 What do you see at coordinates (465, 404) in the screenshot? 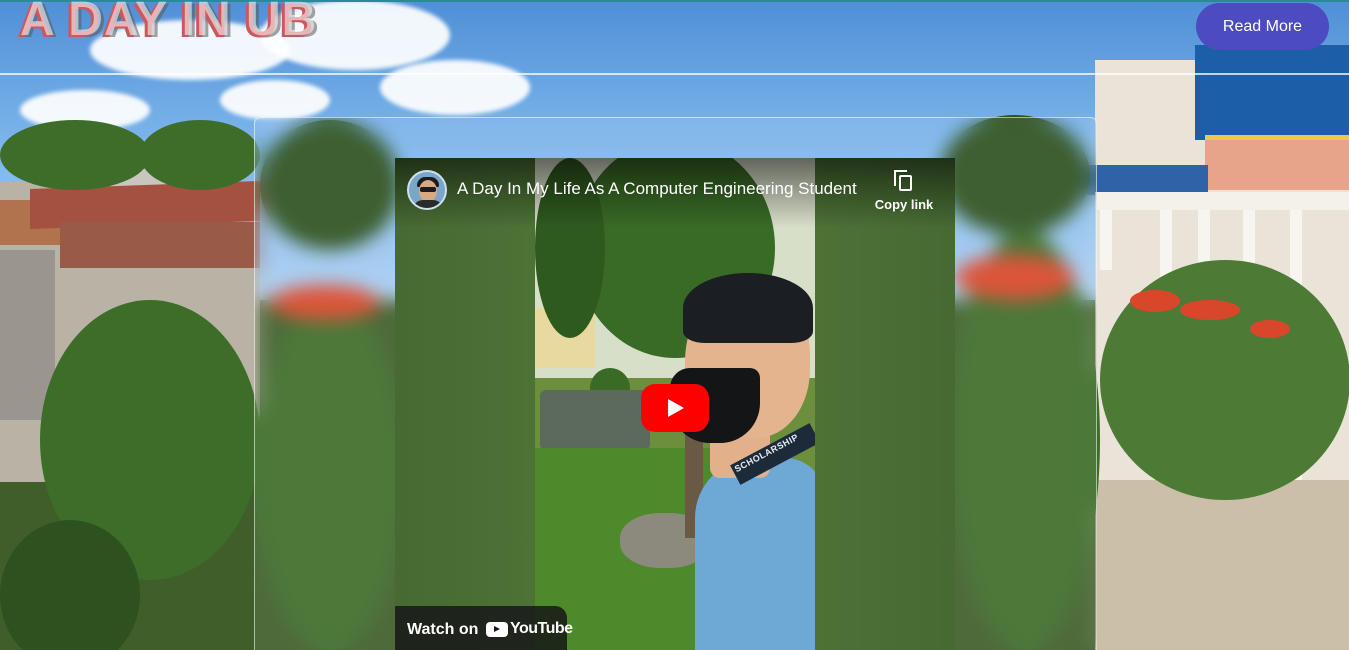
I see `video-pillarbox-left` at bounding box center [465, 404].